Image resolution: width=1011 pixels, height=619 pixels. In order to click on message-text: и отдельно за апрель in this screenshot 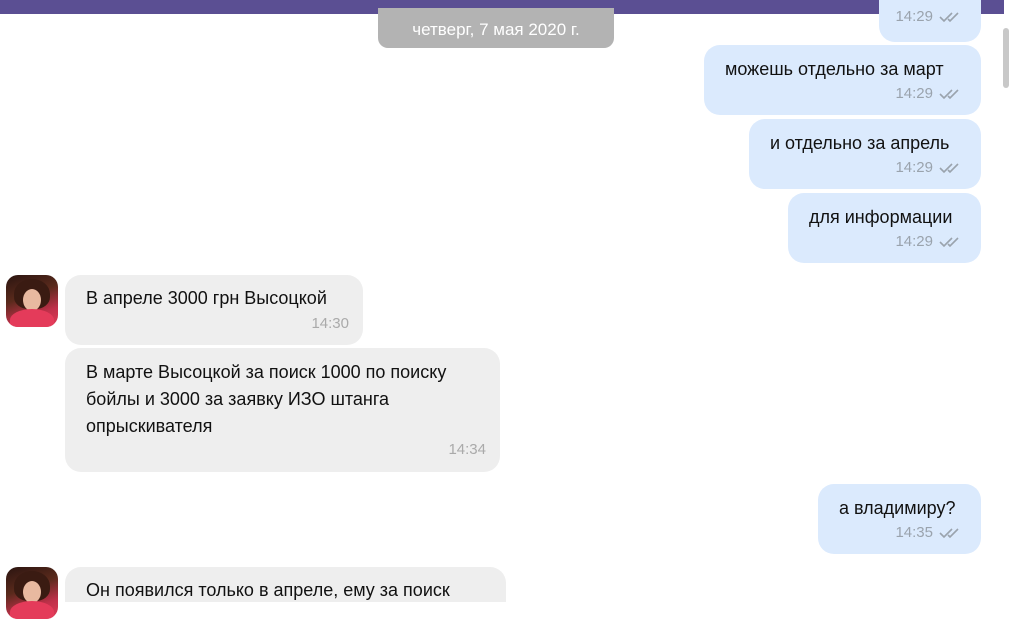, I will do `click(860, 143)`.